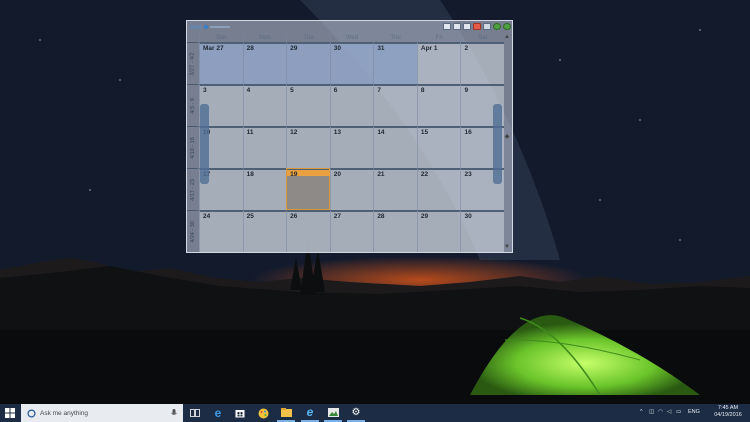 The width and height of the screenshot is (750, 422). I want to click on right-panel-tab, so click(497, 144).